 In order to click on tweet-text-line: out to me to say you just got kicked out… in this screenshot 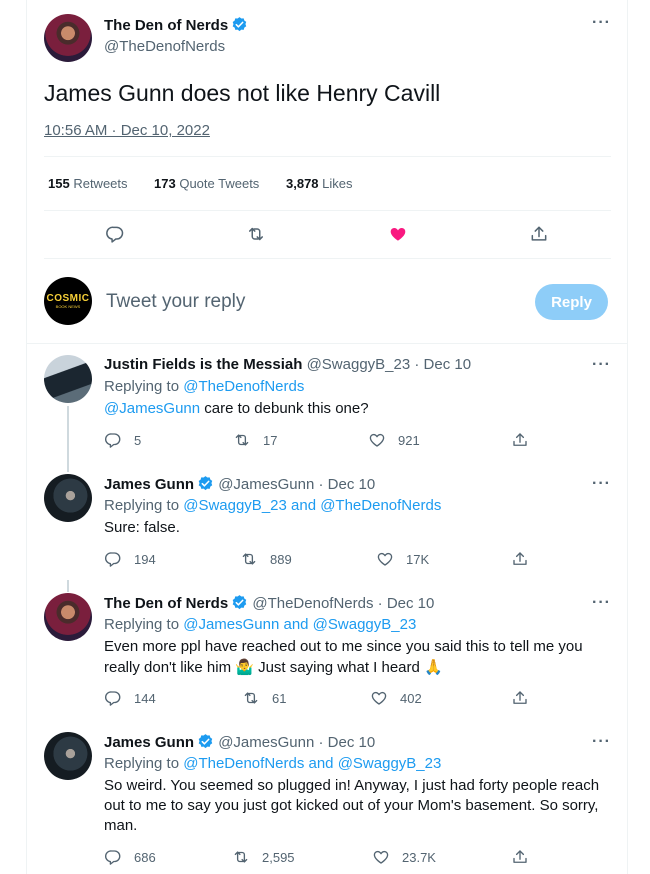, I will do `click(351, 805)`.